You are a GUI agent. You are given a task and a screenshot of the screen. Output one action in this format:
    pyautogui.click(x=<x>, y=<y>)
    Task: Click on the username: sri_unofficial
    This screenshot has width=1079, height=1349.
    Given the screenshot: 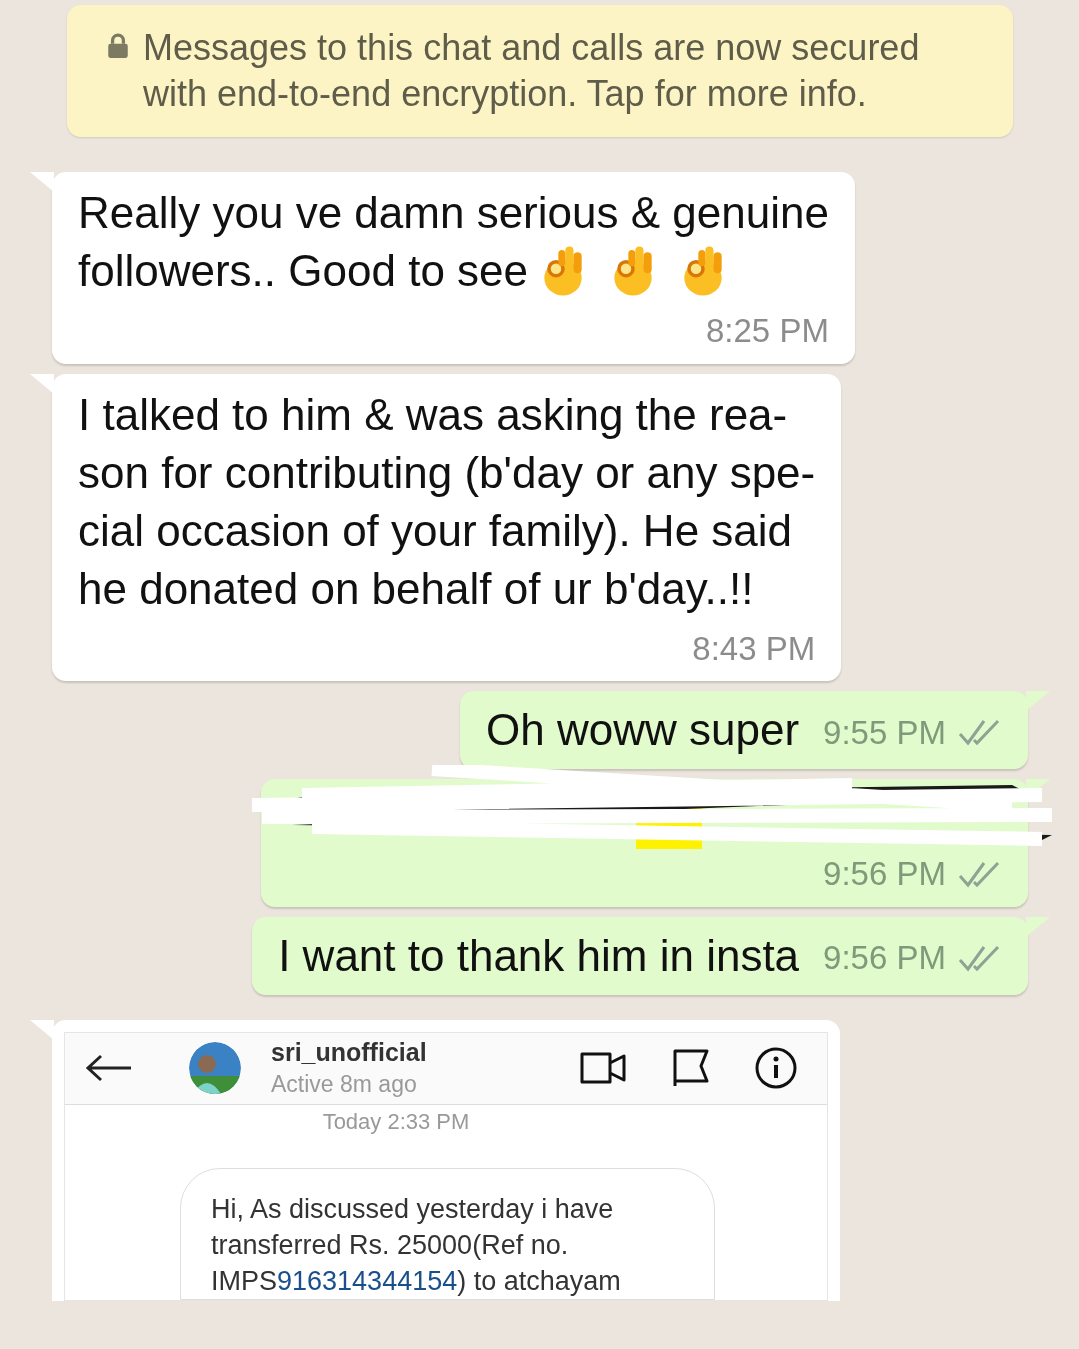 What is the action you would take?
    pyautogui.click(x=349, y=1052)
    